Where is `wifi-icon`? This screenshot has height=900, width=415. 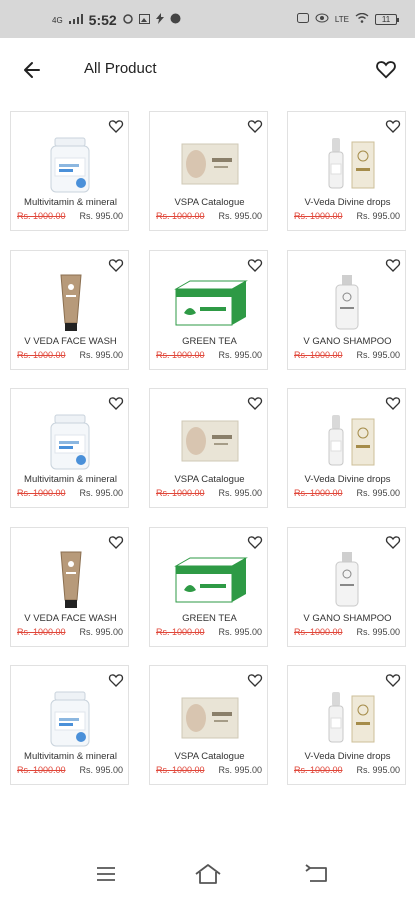
wifi-icon is located at coordinates (362, 19).